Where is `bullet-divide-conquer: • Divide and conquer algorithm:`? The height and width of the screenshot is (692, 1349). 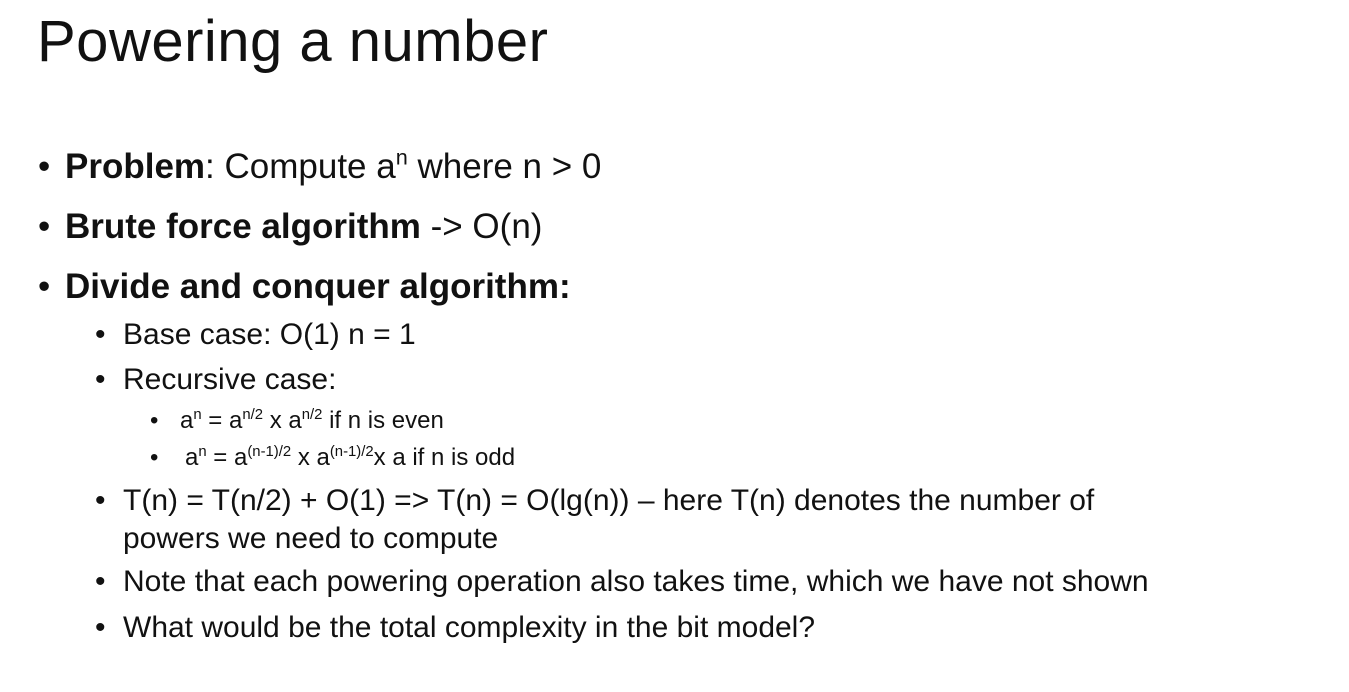
bullet-divide-conquer: • Divide and conquer algorithm: is located at coordinates (304, 287).